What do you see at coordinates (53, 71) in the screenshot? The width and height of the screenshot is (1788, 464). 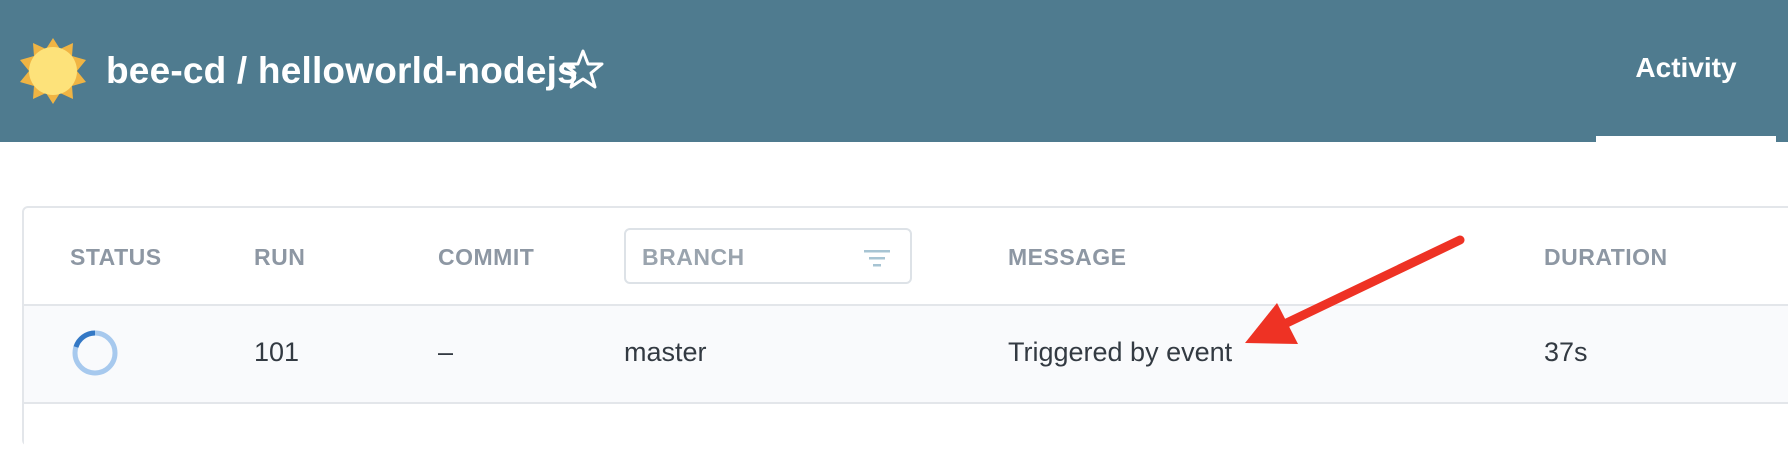 I see `weather-sunny-icon` at bounding box center [53, 71].